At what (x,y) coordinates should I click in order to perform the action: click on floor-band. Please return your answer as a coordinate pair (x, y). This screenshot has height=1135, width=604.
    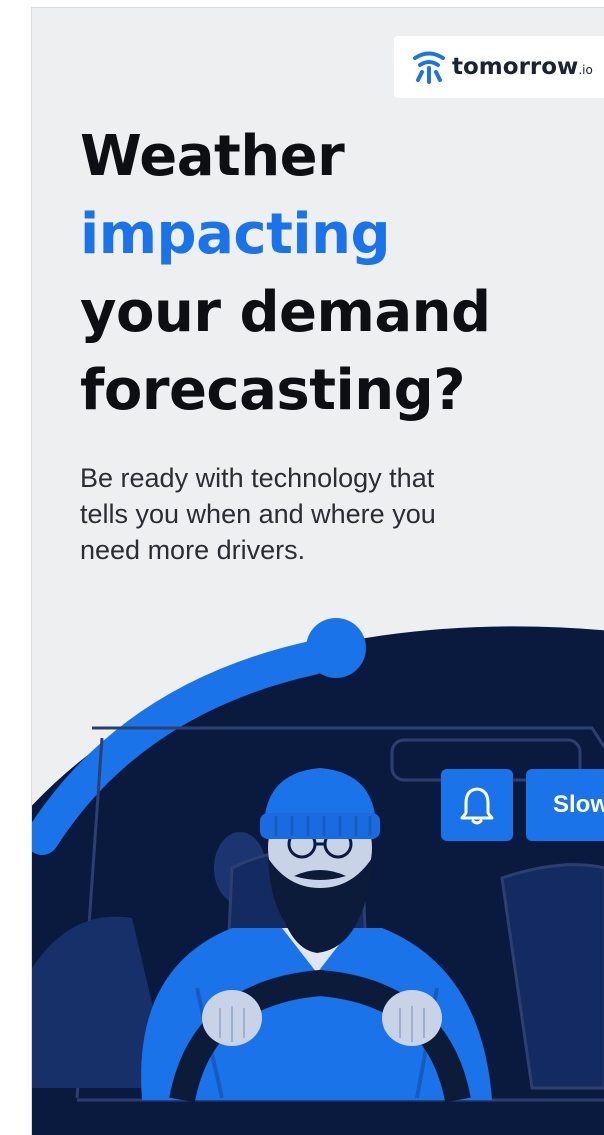
    Looking at the image, I should click on (318, 1119).